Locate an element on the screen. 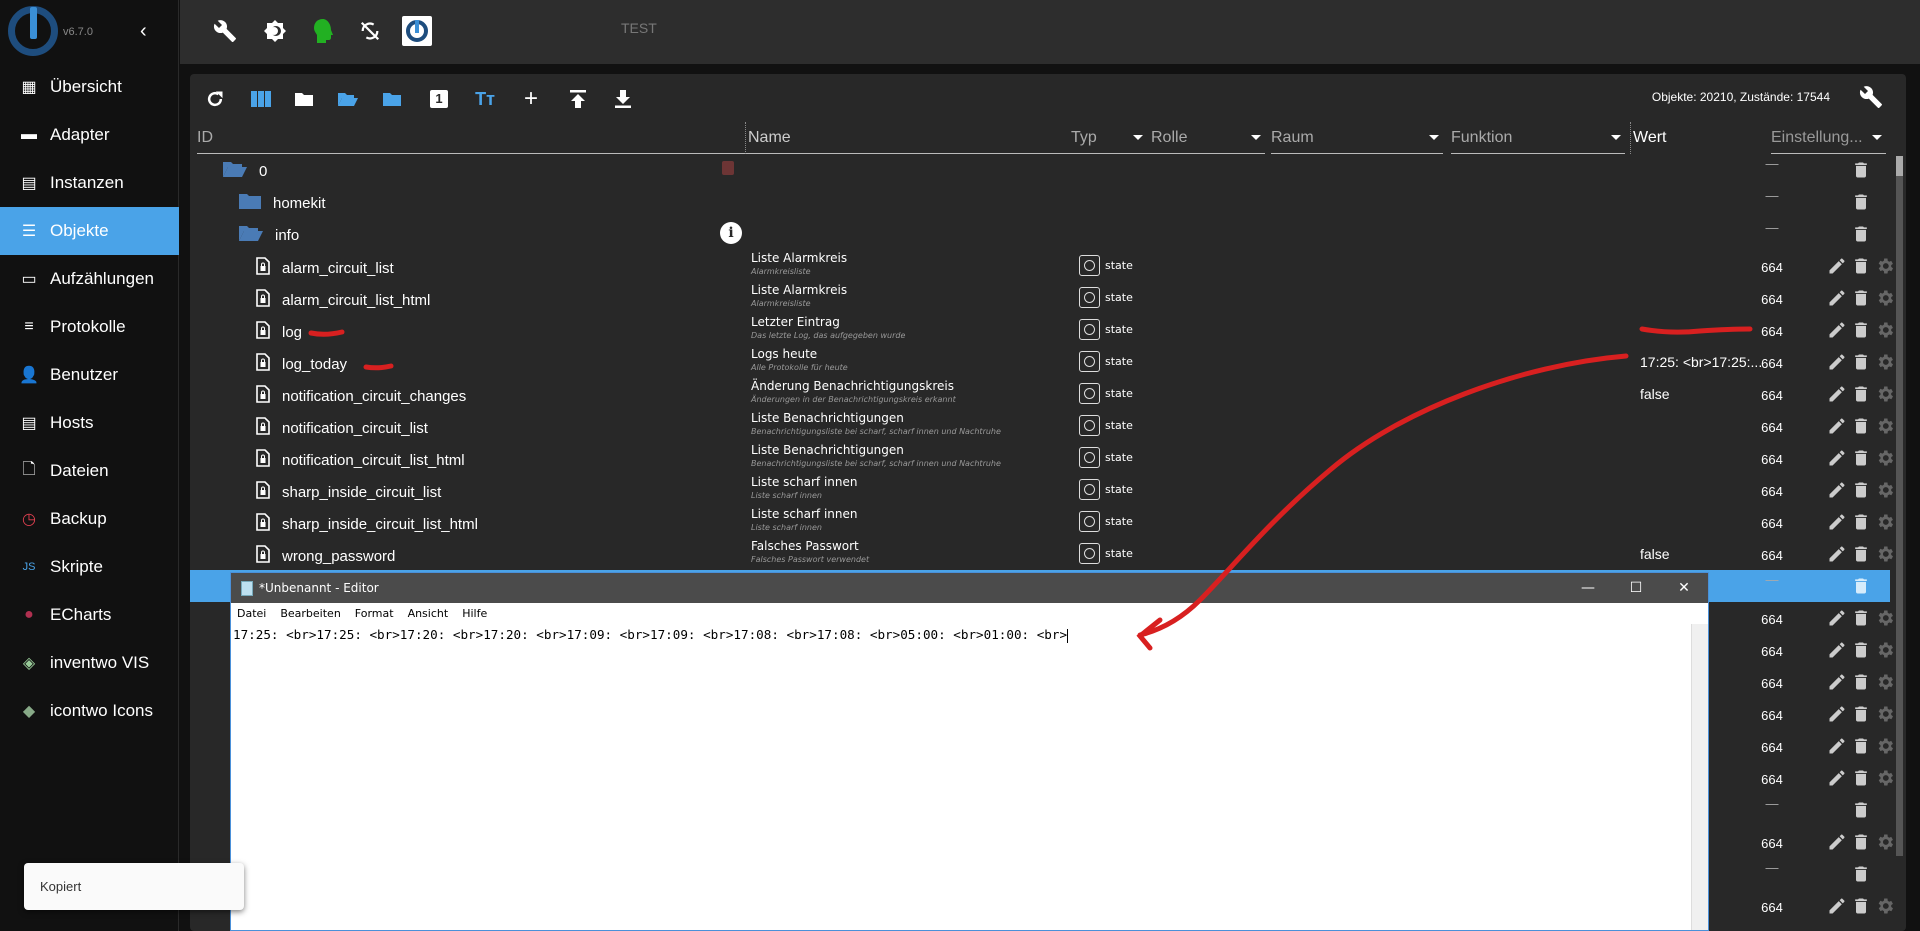 The width and height of the screenshot is (1920, 931). text-size-icon: Tт is located at coordinates (485, 99).